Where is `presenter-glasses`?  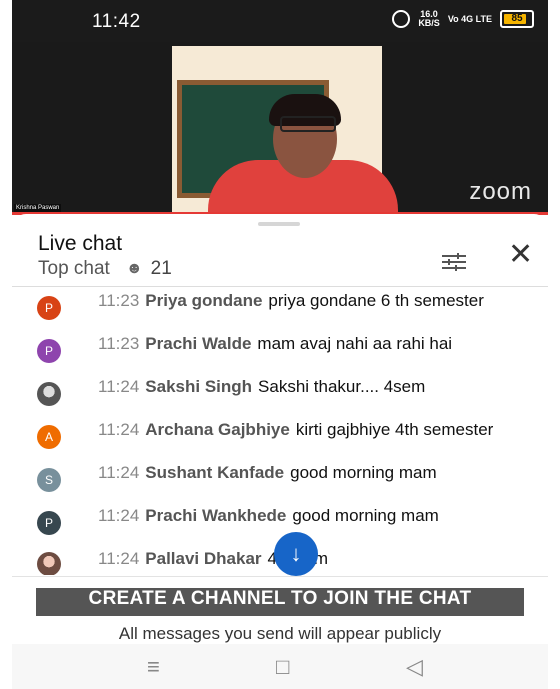 presenter-glasses is located at coordinates (308, 124).